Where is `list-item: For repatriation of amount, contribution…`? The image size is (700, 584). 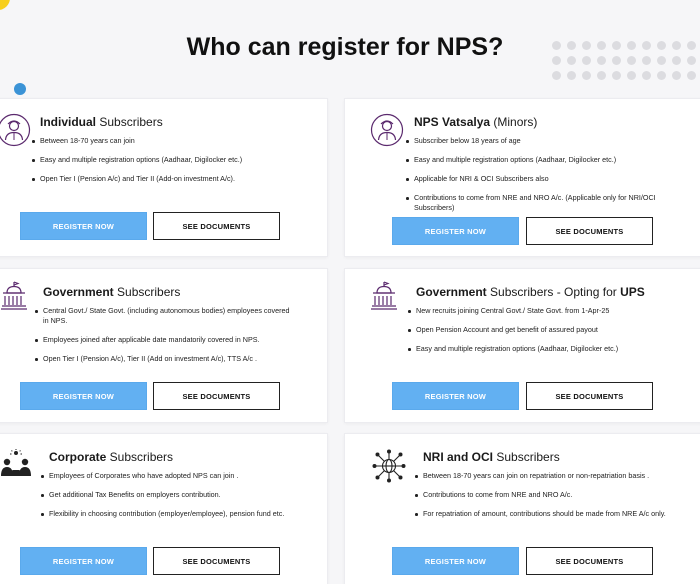 list-item: For repatriation of amount, contribution… is located at coordinates (550, 514).